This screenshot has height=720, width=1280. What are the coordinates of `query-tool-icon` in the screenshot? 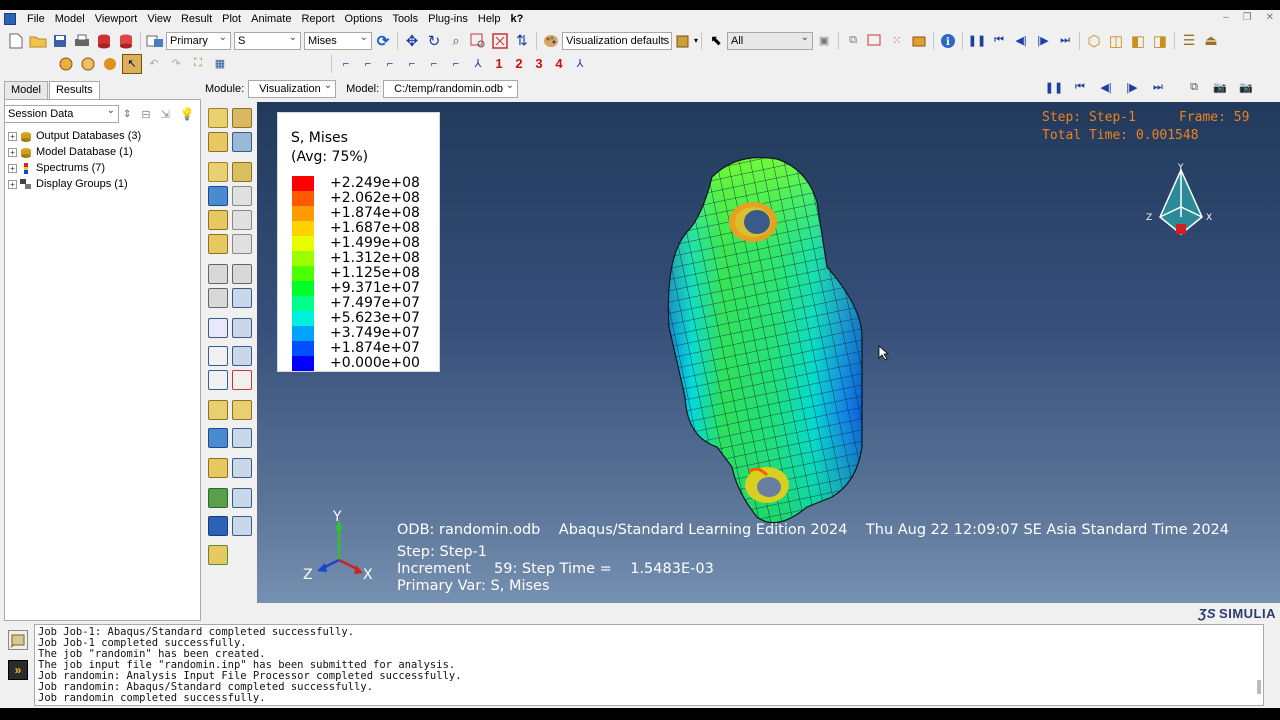 It's located at (218, 555).